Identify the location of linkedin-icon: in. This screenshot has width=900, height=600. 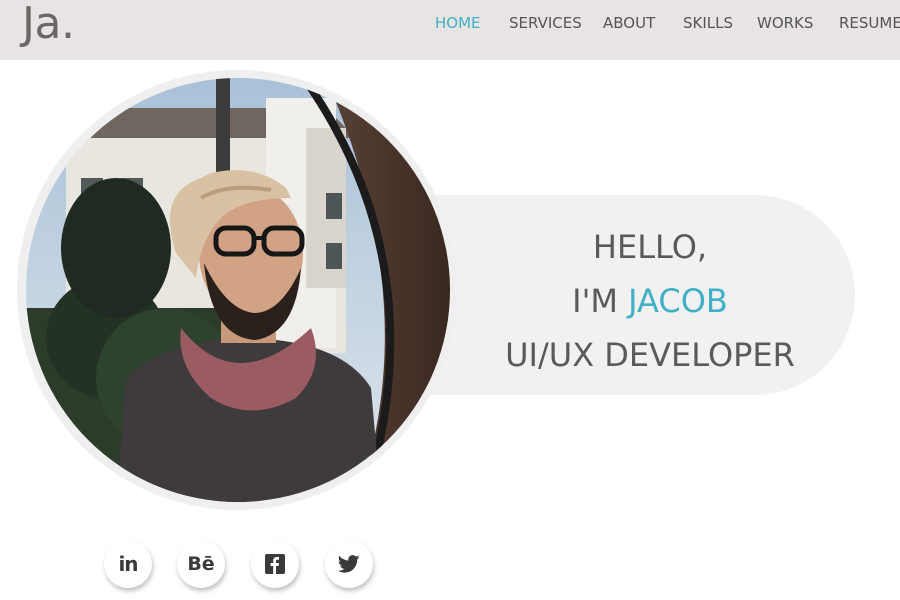
(128, 564).